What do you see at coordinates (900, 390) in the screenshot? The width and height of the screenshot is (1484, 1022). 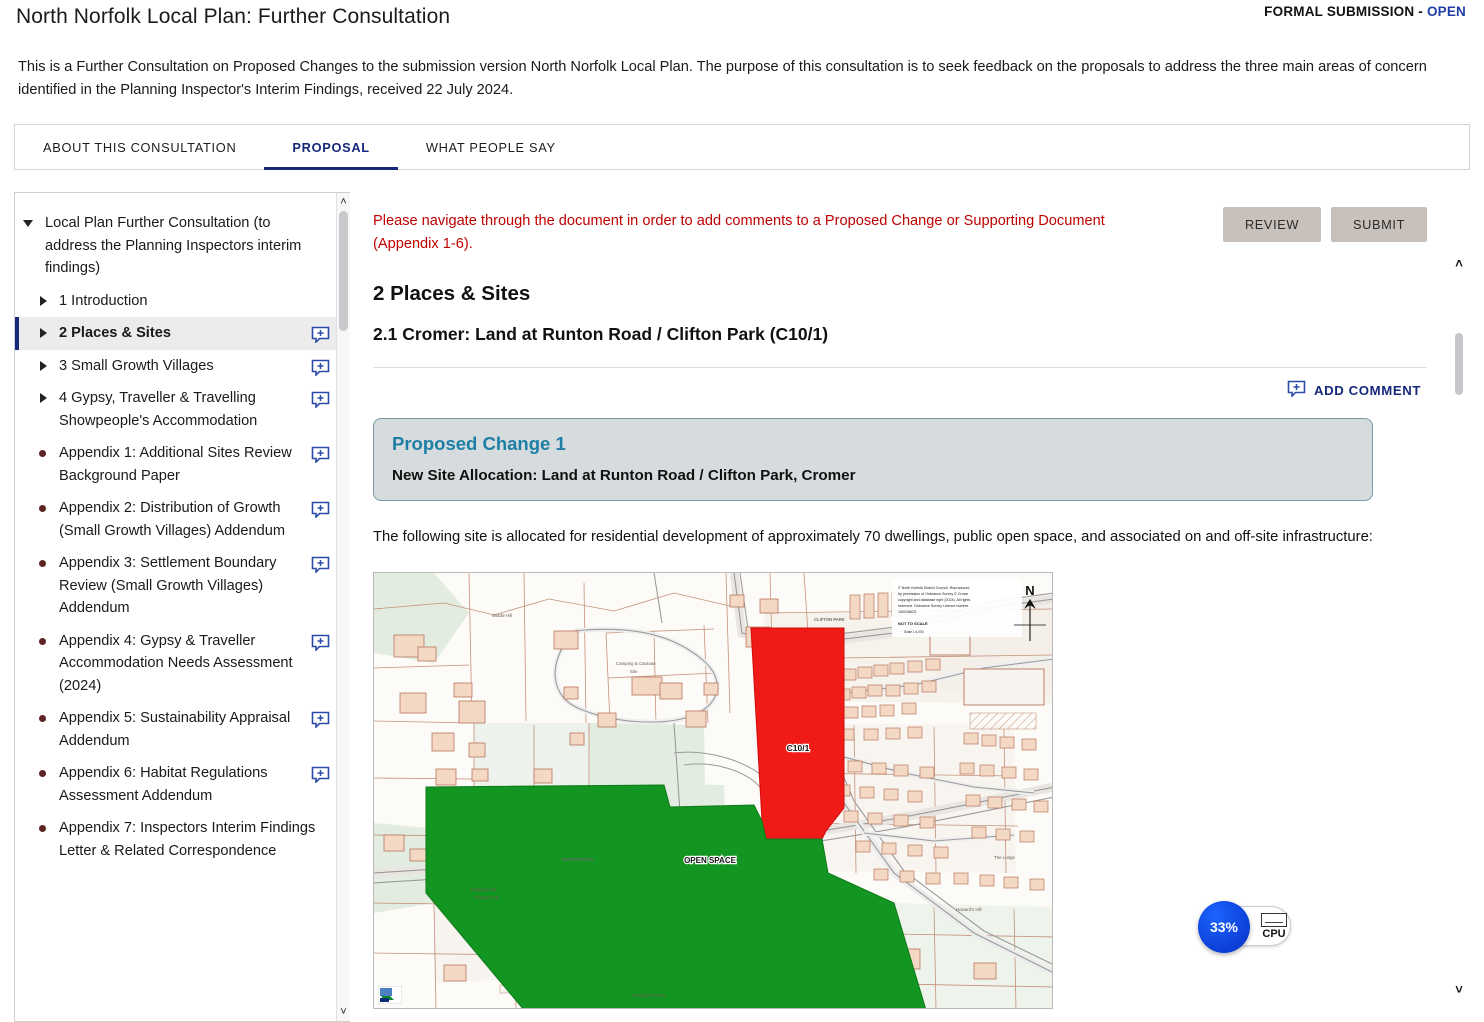 I see `add-comment-row: ADD COMMENT` at bounding box center [900, 390].